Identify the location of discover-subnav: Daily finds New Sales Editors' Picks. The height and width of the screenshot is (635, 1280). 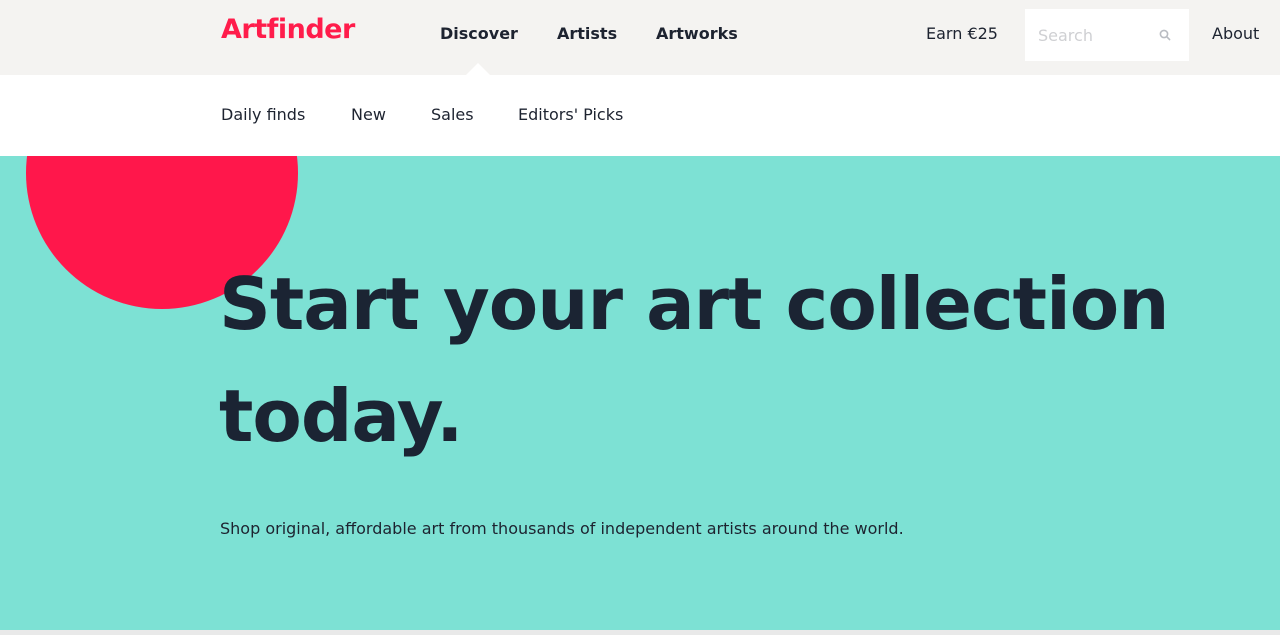
(640, 115).